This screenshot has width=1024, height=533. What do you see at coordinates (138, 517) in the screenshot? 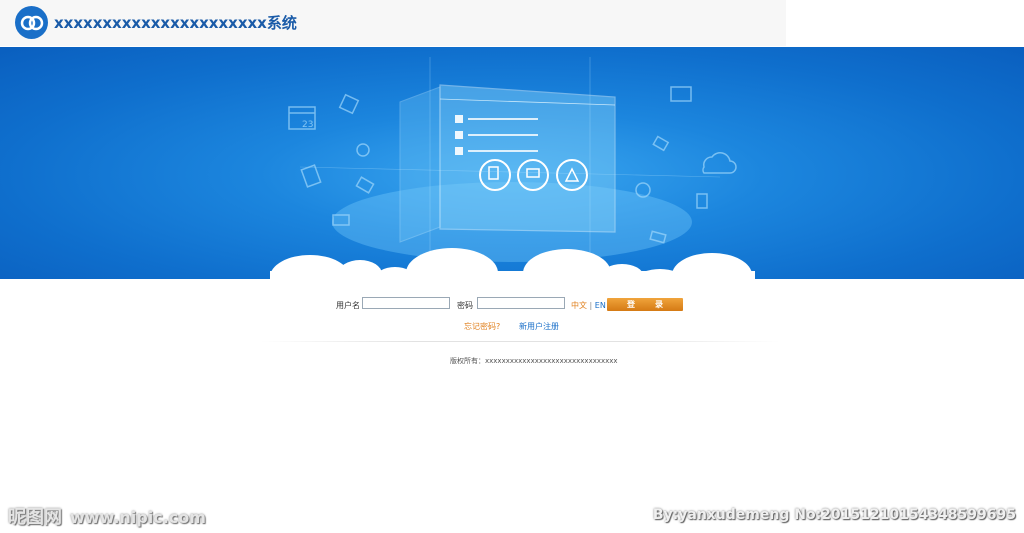
I see `watermark-site-url: www.nipic.com` at bounding box center [138, 517].